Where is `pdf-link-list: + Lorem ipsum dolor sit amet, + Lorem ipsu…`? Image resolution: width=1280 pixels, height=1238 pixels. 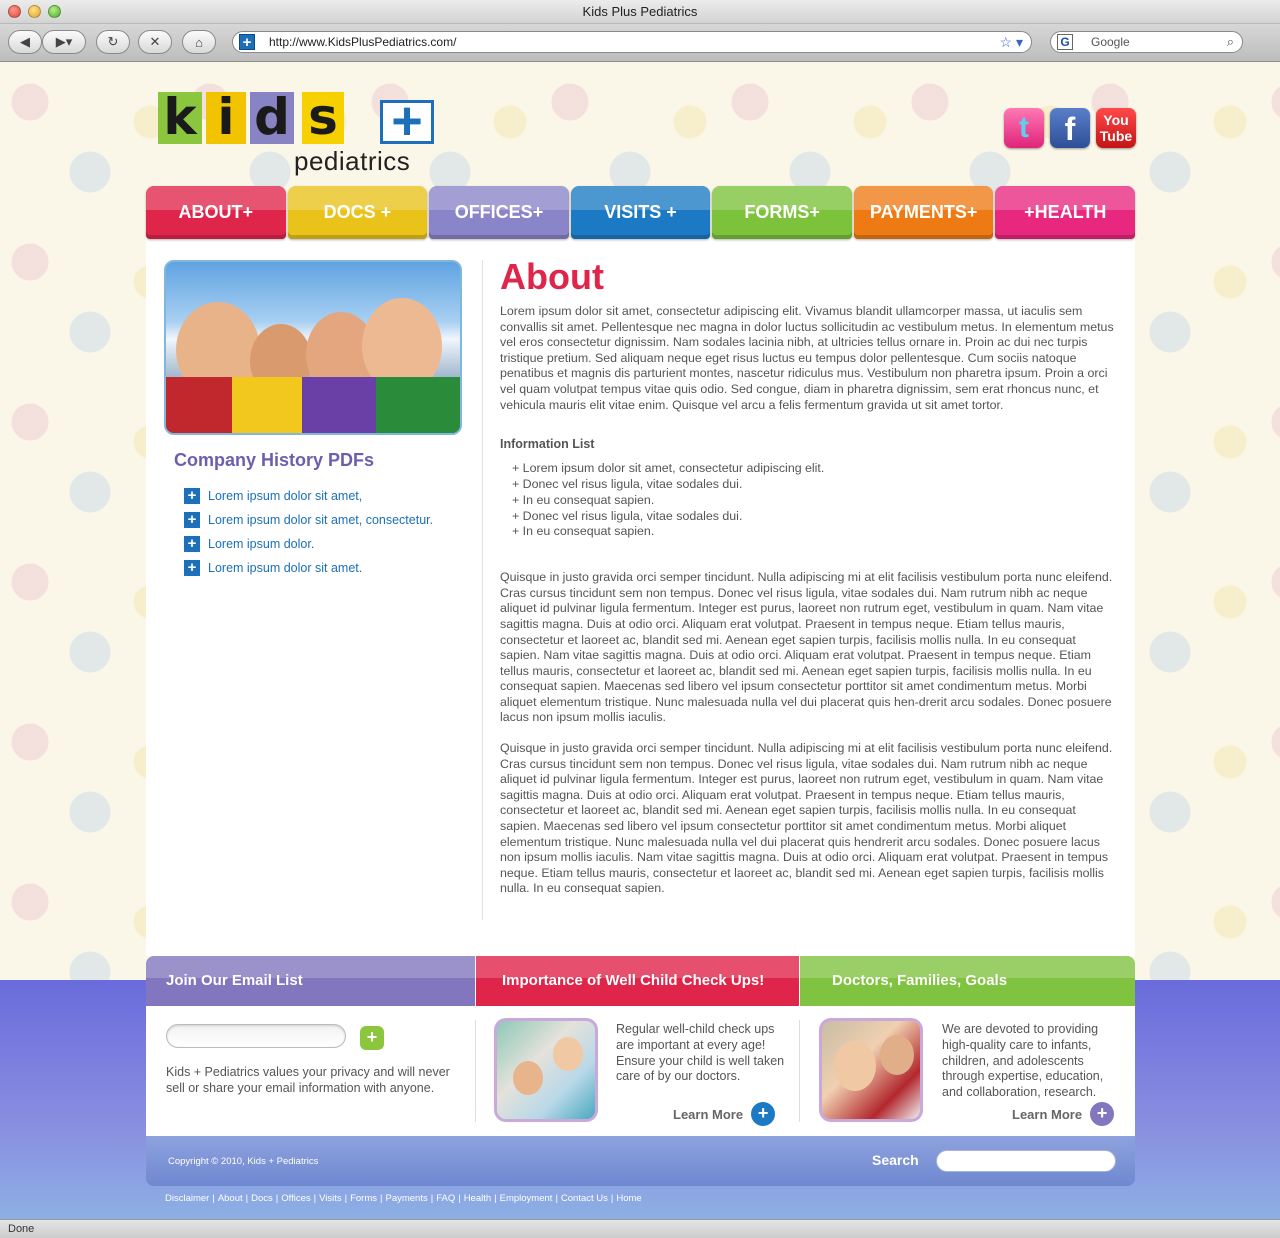 pdf-link-list: + Lorem ipsum dolor sit amet, + Lorem ipsu… is located at coordinates (308, 532).